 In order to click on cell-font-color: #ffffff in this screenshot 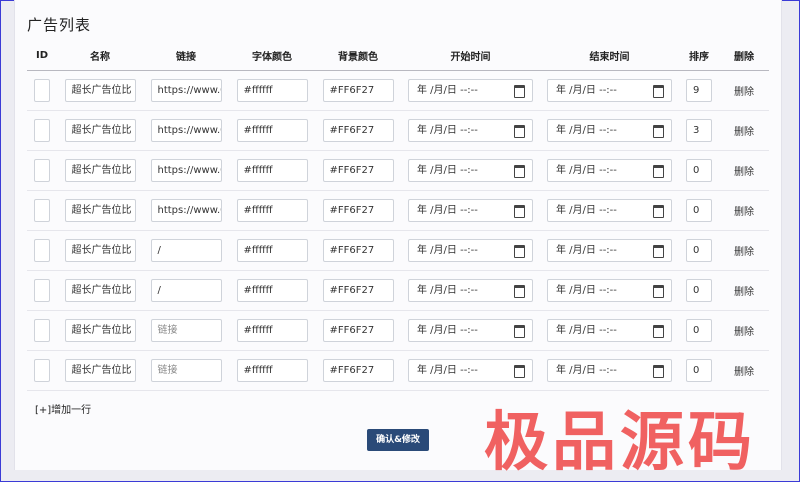, I will do `click(272, 250)`.